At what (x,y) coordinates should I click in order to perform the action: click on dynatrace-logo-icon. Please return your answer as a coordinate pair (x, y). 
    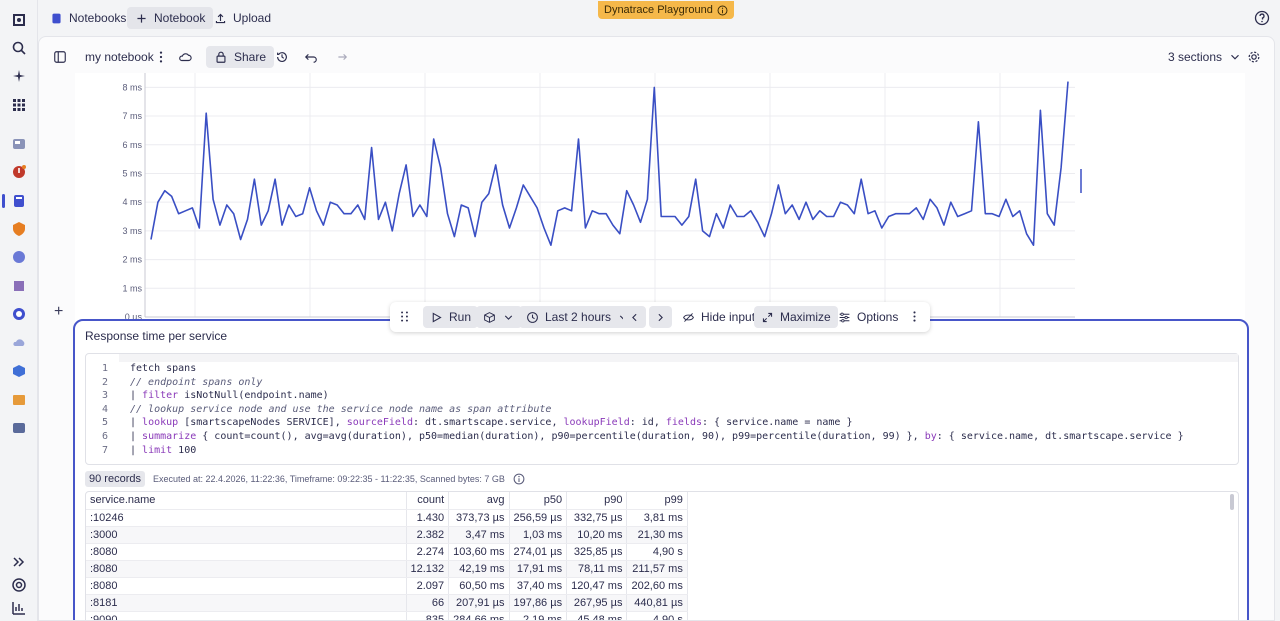
    Looking at the image, I should click on (19, 20).